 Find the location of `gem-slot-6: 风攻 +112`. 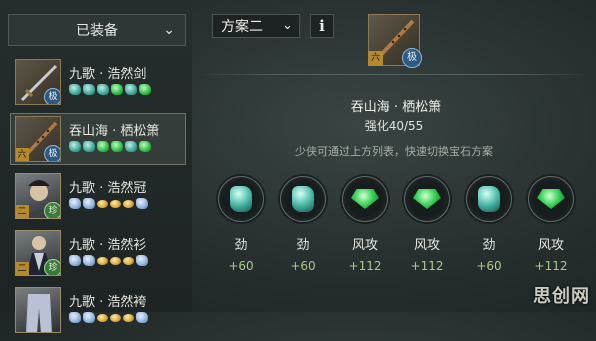

gem-slot-6: 风攻 +112 is located at coordinates (551, 224).